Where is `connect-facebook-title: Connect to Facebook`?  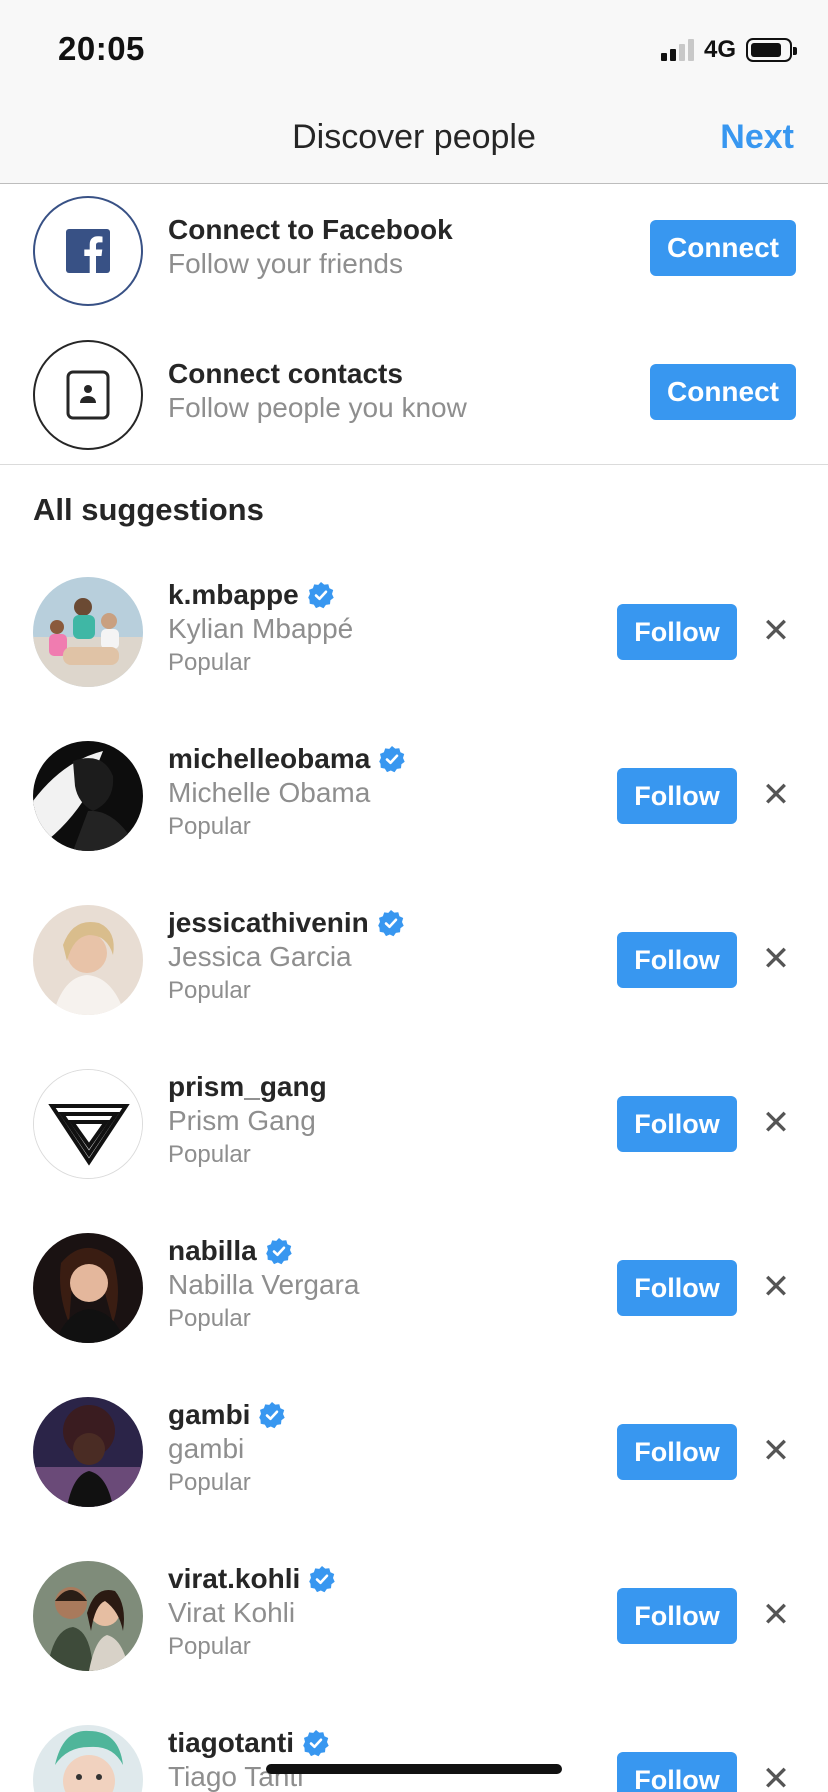
connect-facebook-title: Connect to Facebook is located at coordinates (310, 229).